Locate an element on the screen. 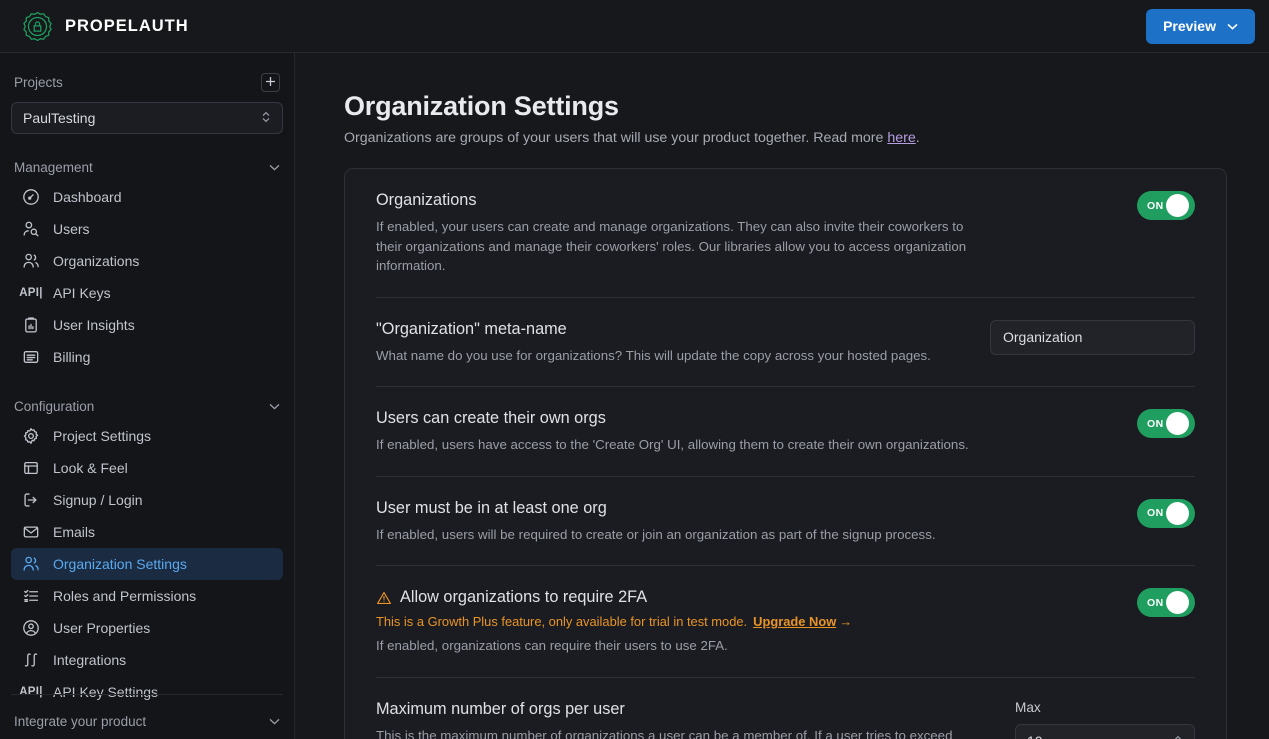  sidebar-item-signup-login: Signup / Login is located at coordinates (147, 500).